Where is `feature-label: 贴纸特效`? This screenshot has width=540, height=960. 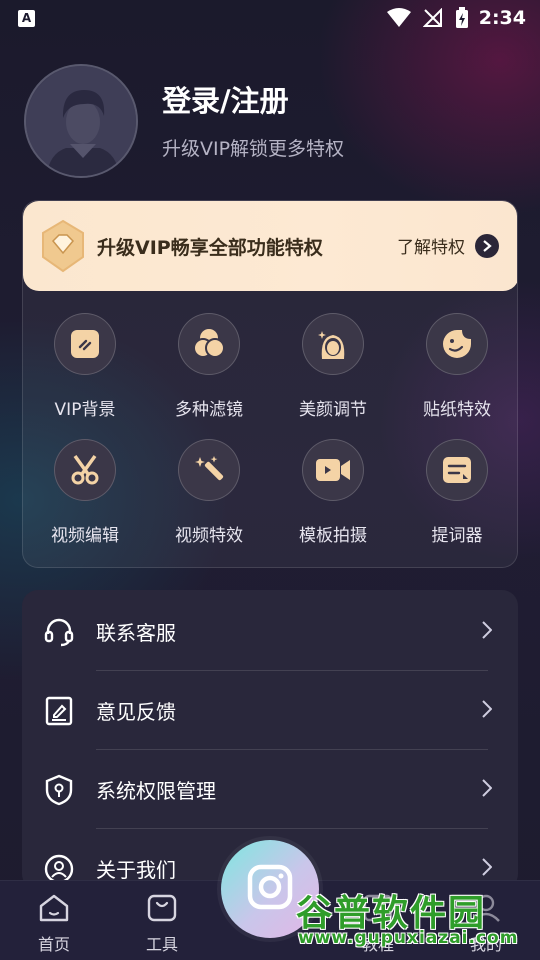 feature-label: 贴纸特效 is located at coordinates (457, 410).